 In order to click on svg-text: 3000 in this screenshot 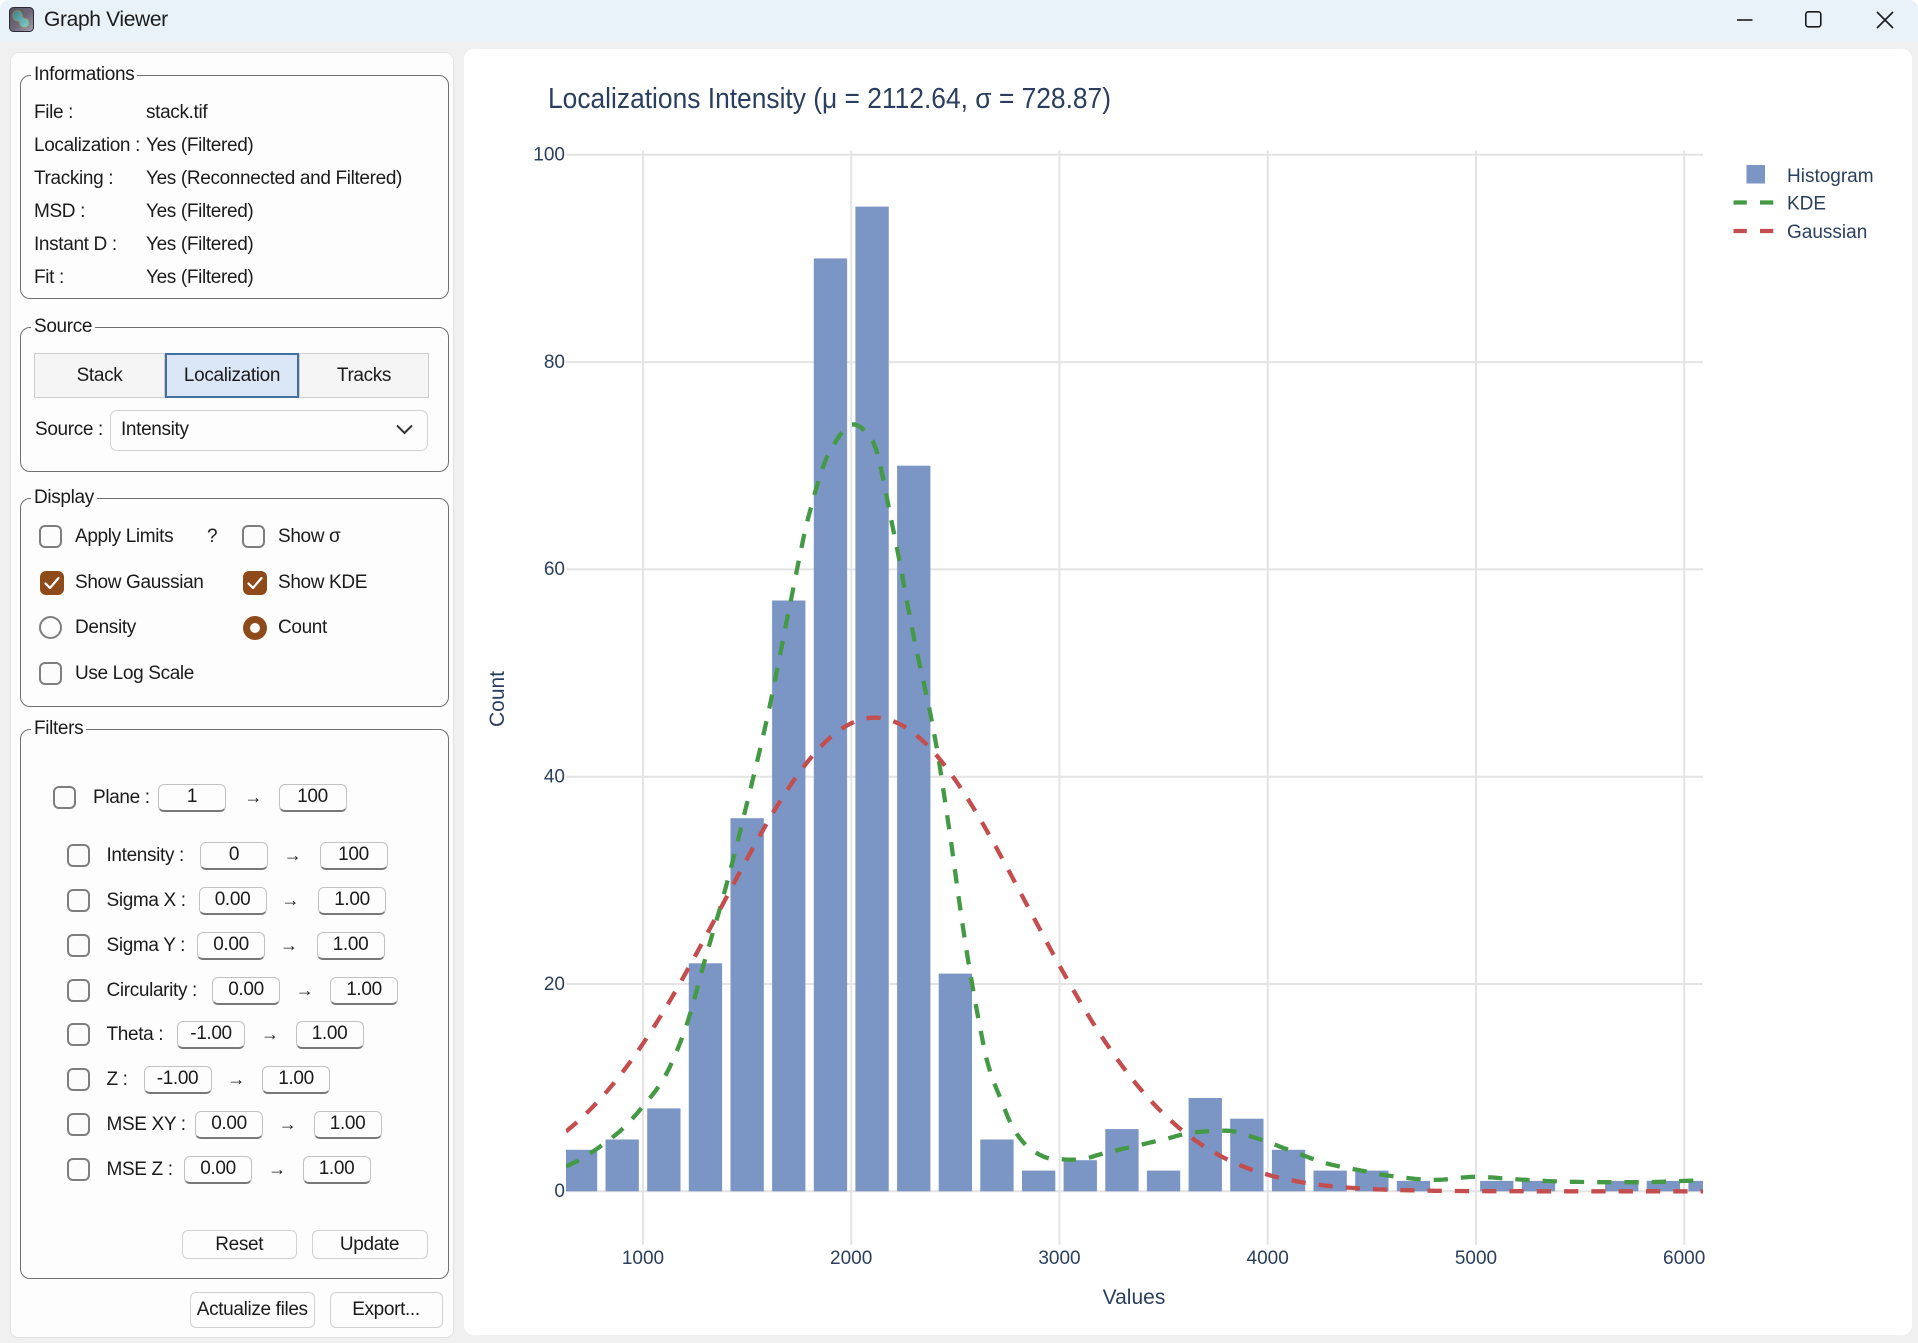, I will do `click(1059, 1258)`.